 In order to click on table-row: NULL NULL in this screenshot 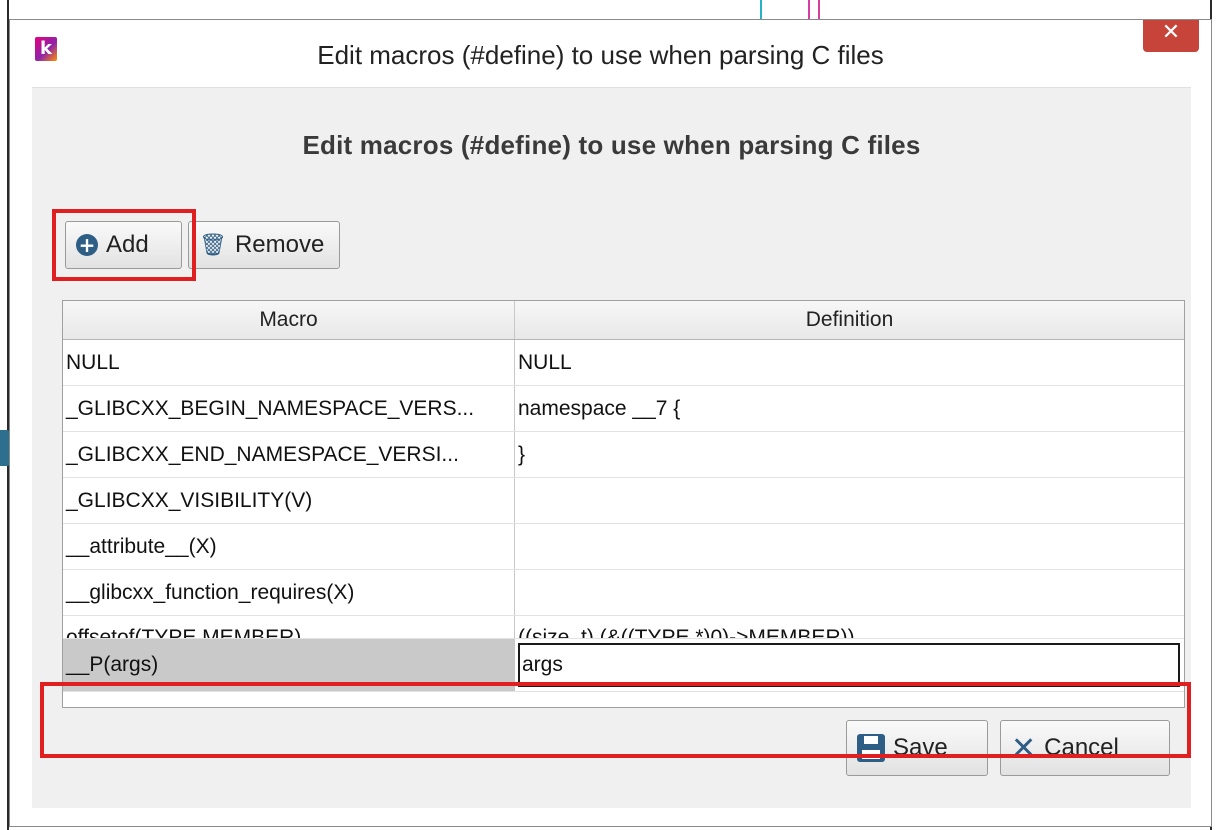, I will do `click(623, 363)`.